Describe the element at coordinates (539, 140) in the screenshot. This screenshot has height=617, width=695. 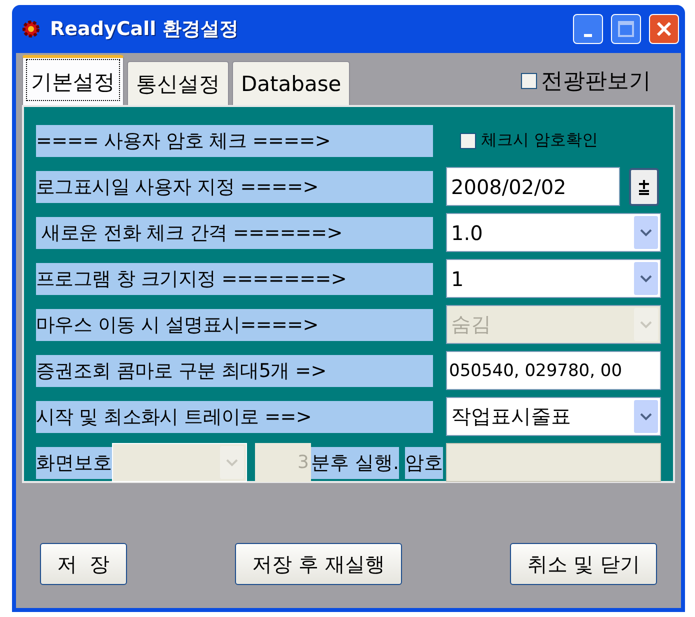
I see `checkbox-label: 체크시 암호확인` at that location.